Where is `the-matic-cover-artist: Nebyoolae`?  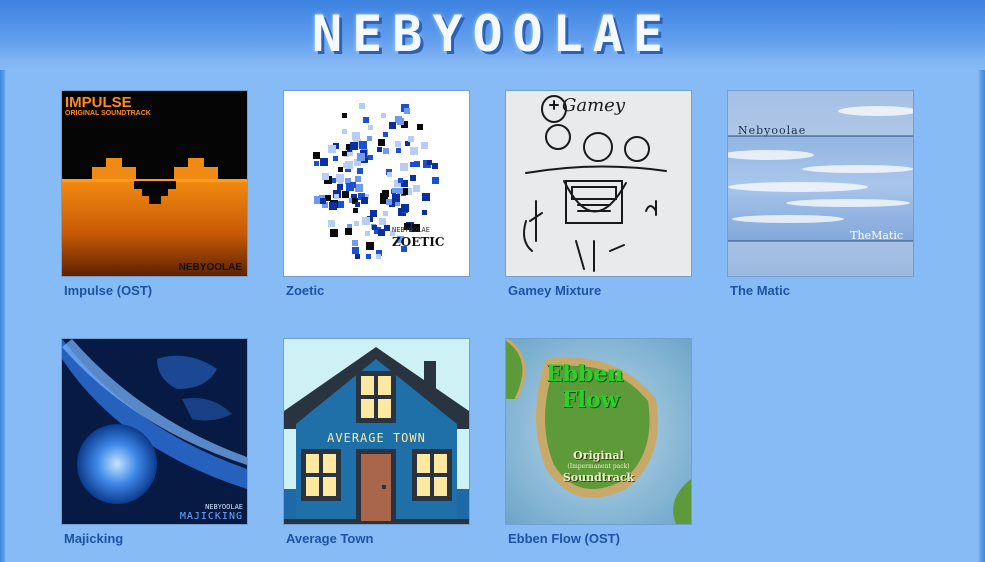 the-matic-cover-artist: Nebyoolae is located at coordinates (772, 130).